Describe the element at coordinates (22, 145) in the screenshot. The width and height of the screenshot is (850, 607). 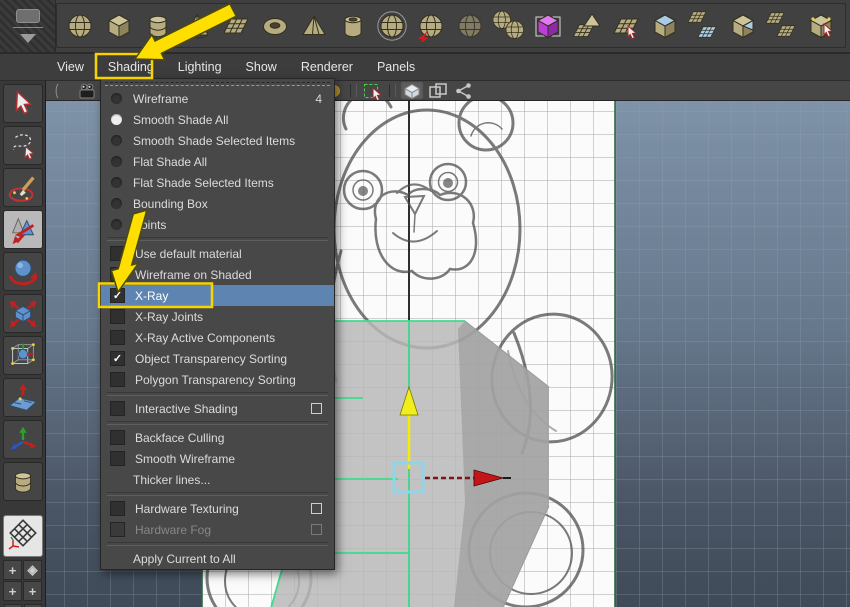
I see `lasso-select-tool` at that location.